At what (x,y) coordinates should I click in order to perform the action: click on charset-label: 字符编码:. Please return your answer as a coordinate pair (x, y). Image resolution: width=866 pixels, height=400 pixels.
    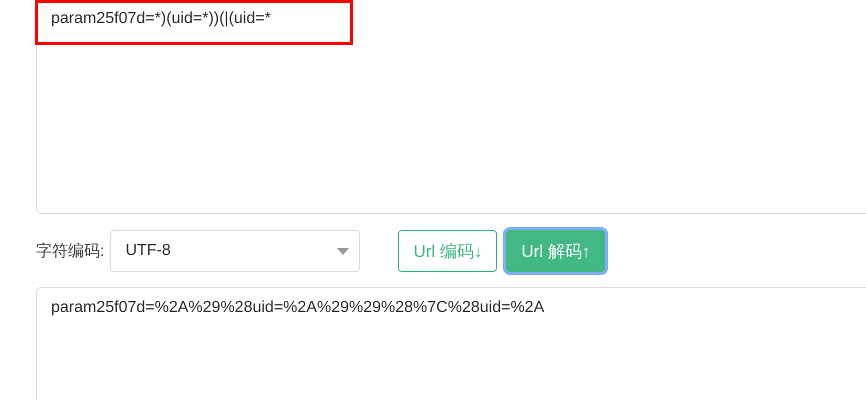
    Looking at the image, I should click on (70, 252).